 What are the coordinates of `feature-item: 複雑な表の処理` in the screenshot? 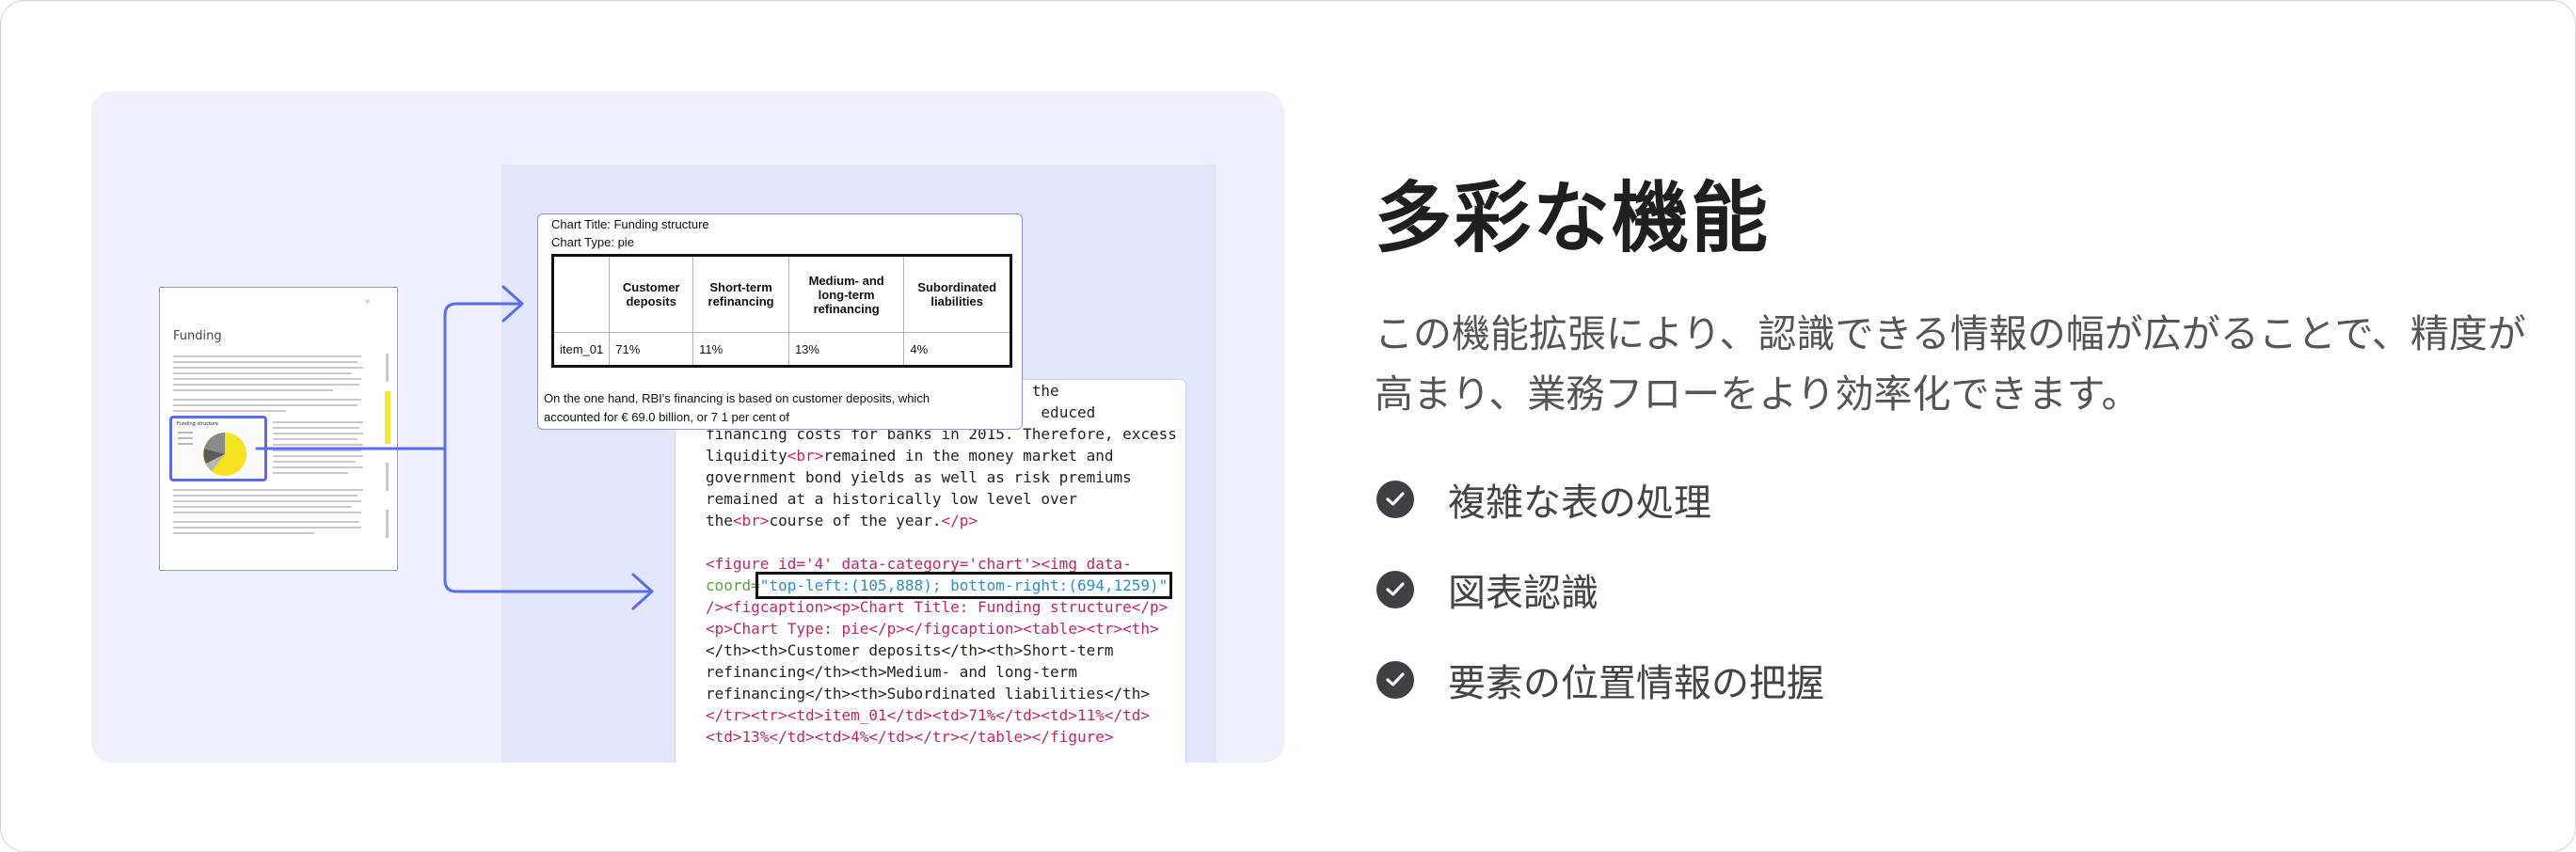 It's located at (1543, 501).